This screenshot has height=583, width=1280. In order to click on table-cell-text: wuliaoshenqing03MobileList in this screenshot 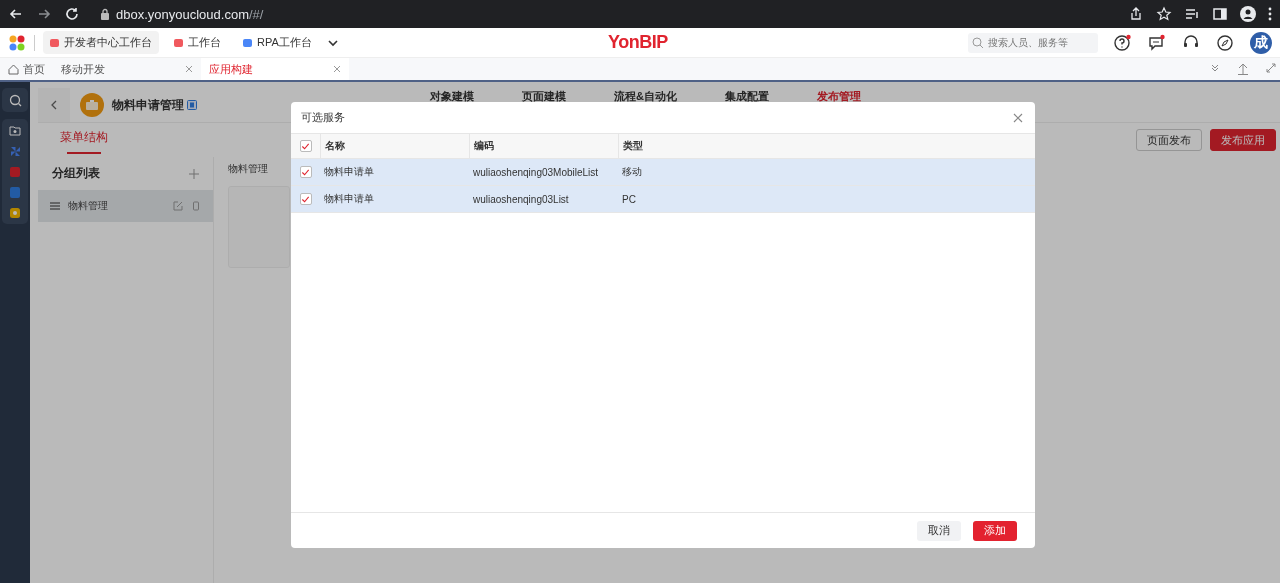, I will do `click(536, 172)`.